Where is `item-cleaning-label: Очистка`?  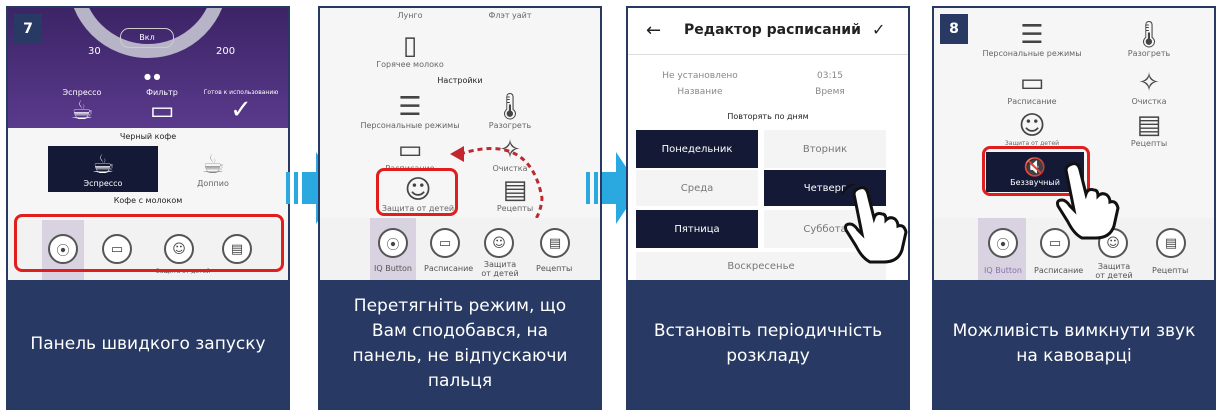 item-cleaning-label: Очистка is located at coordinates (1149, 101).